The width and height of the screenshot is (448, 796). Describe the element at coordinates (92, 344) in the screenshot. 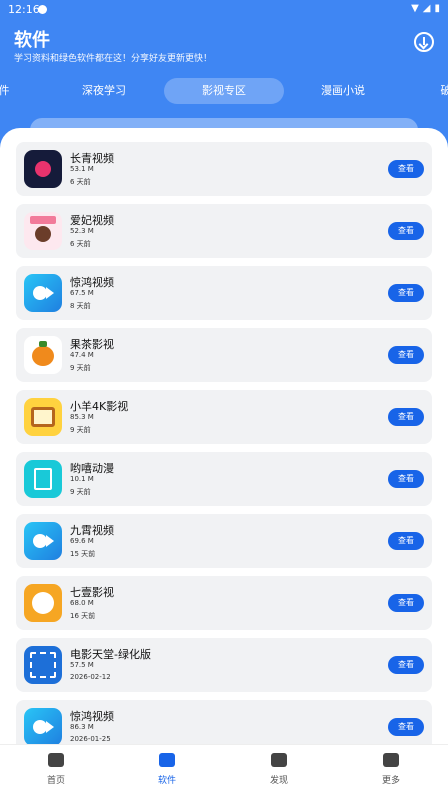

I see `app-name: 果茶影视` at that location.